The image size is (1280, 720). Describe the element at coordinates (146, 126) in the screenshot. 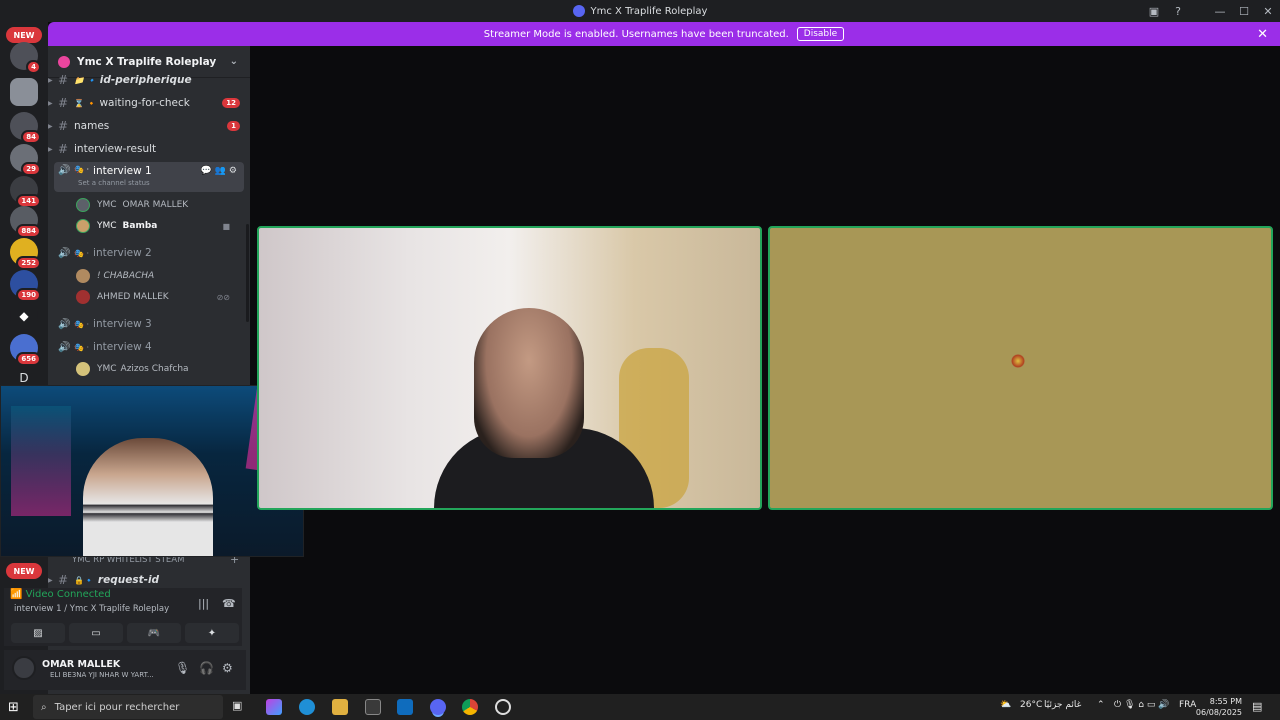

I see `channel-names: ▶ # names 1` at that location.